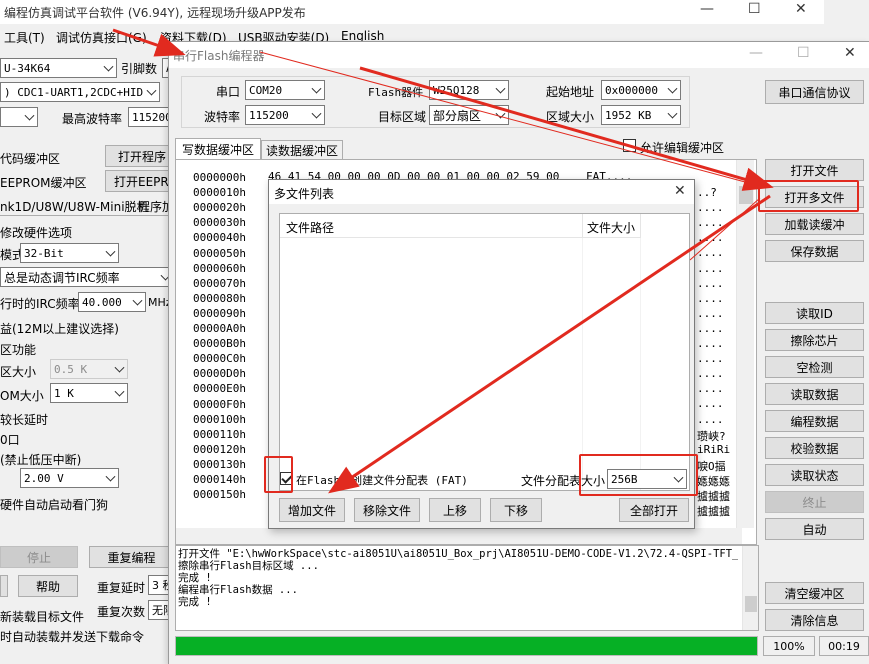  Describe the element at coordinates (278, 474) in the screenshot. I see `annotation-box-fat-checkbox` at that location.